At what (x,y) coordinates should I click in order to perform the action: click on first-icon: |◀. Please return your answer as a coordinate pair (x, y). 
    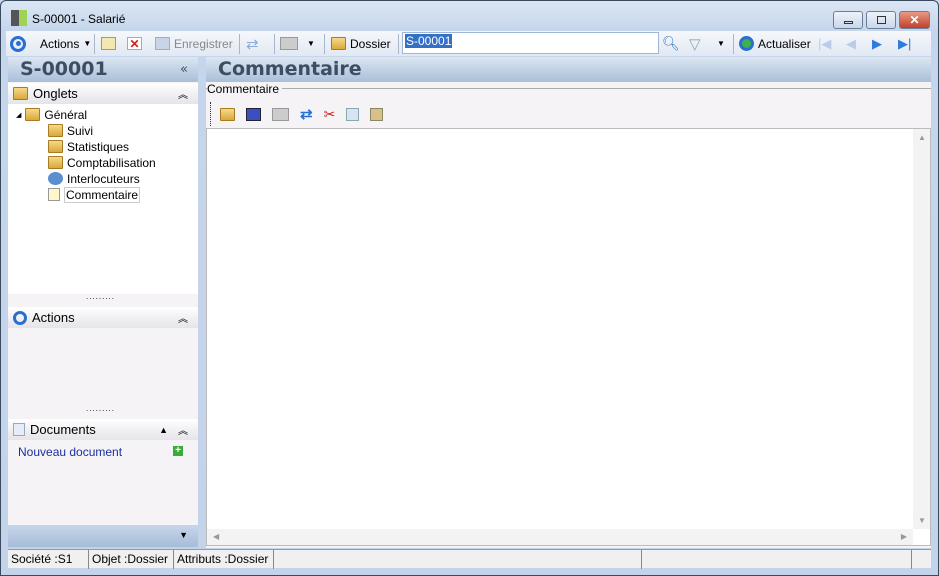
    Looking at the image, I should click on (825, 43).